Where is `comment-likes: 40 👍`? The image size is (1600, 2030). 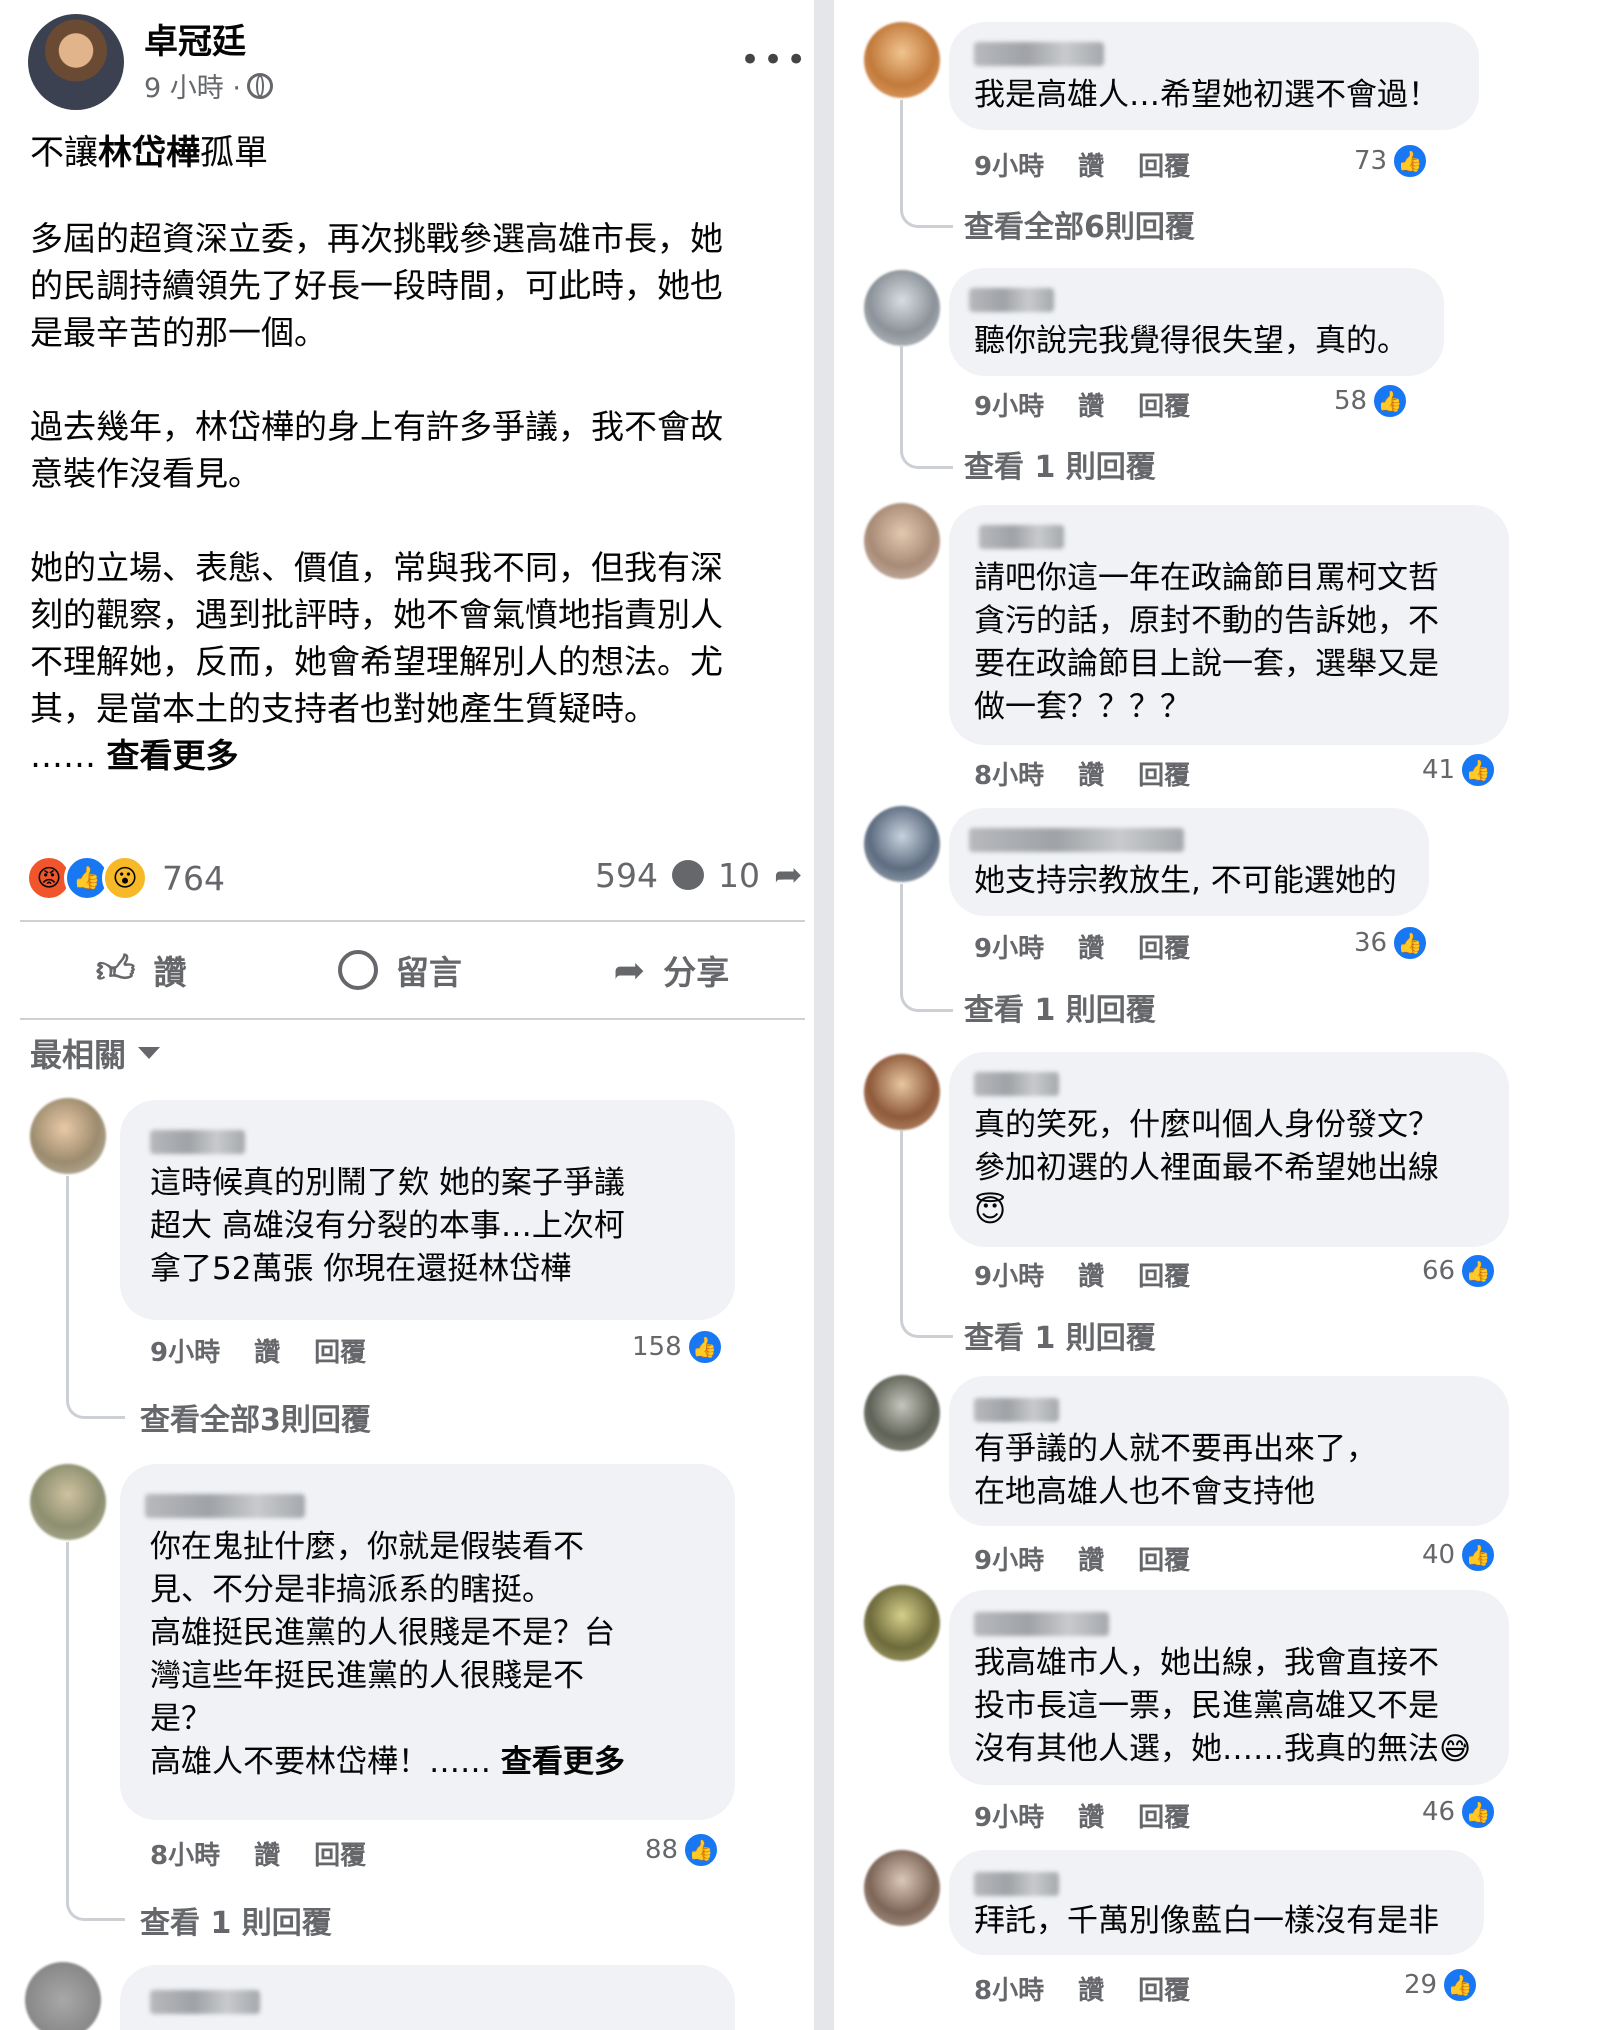 comment-likes: 40 👍 is located at coordinates (1460, 1555).